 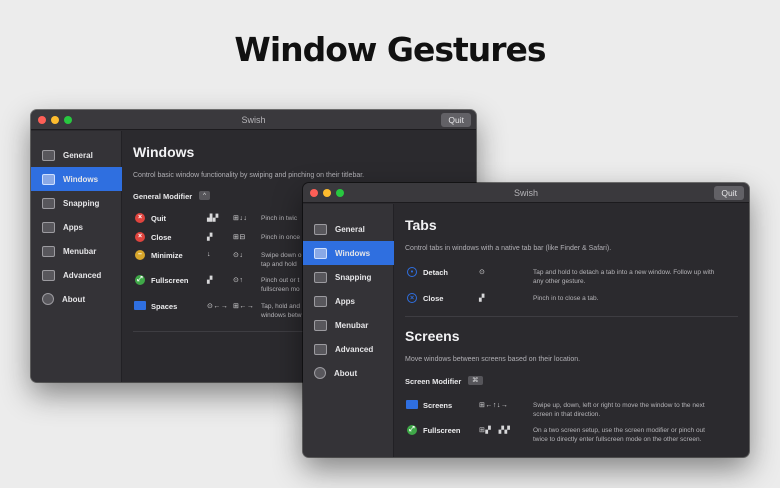 I want to click on modifier-label: Screen Modifier, so click(x=433, y=381).